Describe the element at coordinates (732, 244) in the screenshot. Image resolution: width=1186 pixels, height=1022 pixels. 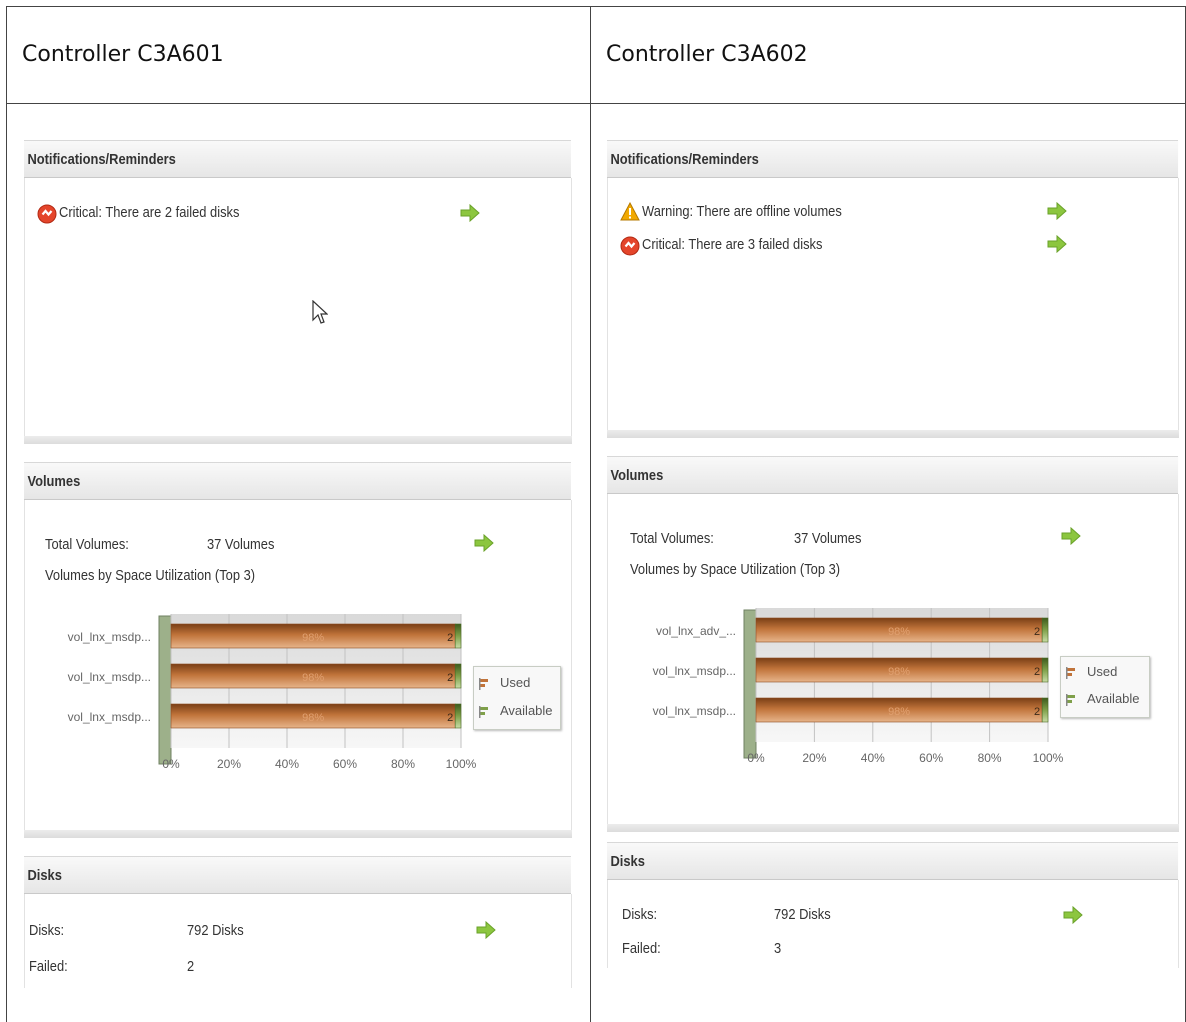
I see `notification-critical-text: Critical: There are 3 failed disks` at that location.